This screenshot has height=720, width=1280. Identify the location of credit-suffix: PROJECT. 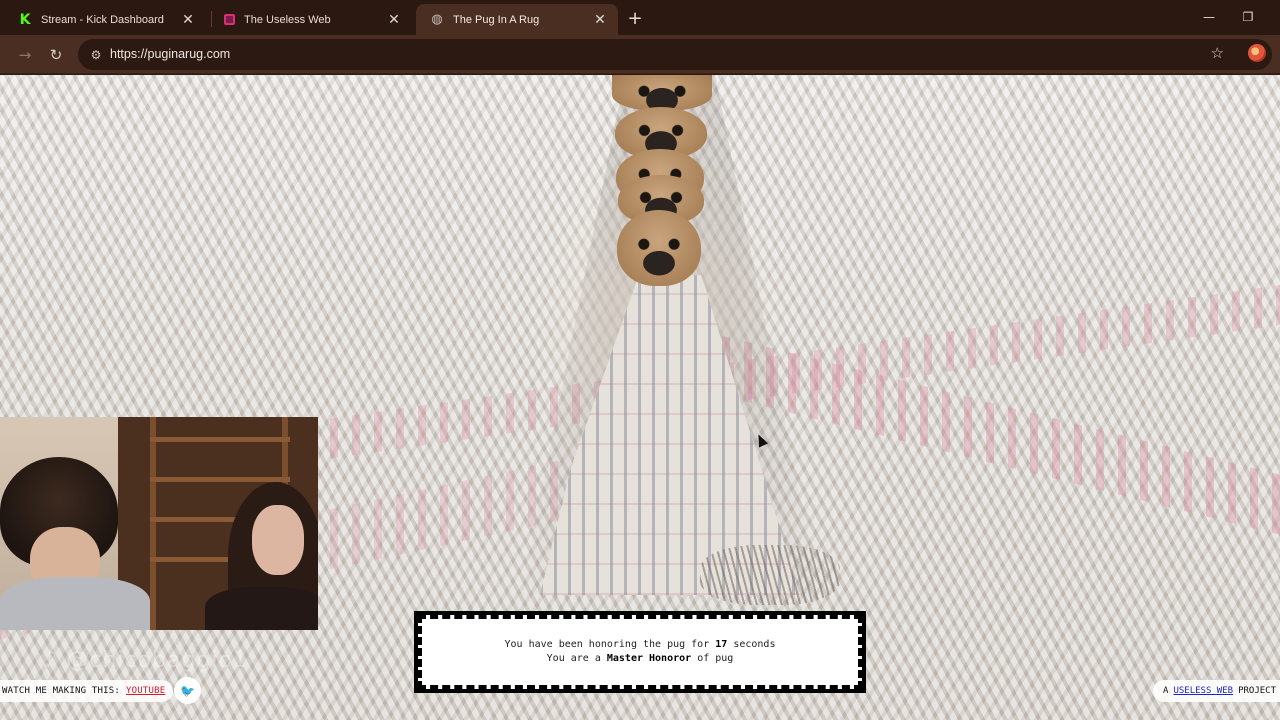
(1257, 691).